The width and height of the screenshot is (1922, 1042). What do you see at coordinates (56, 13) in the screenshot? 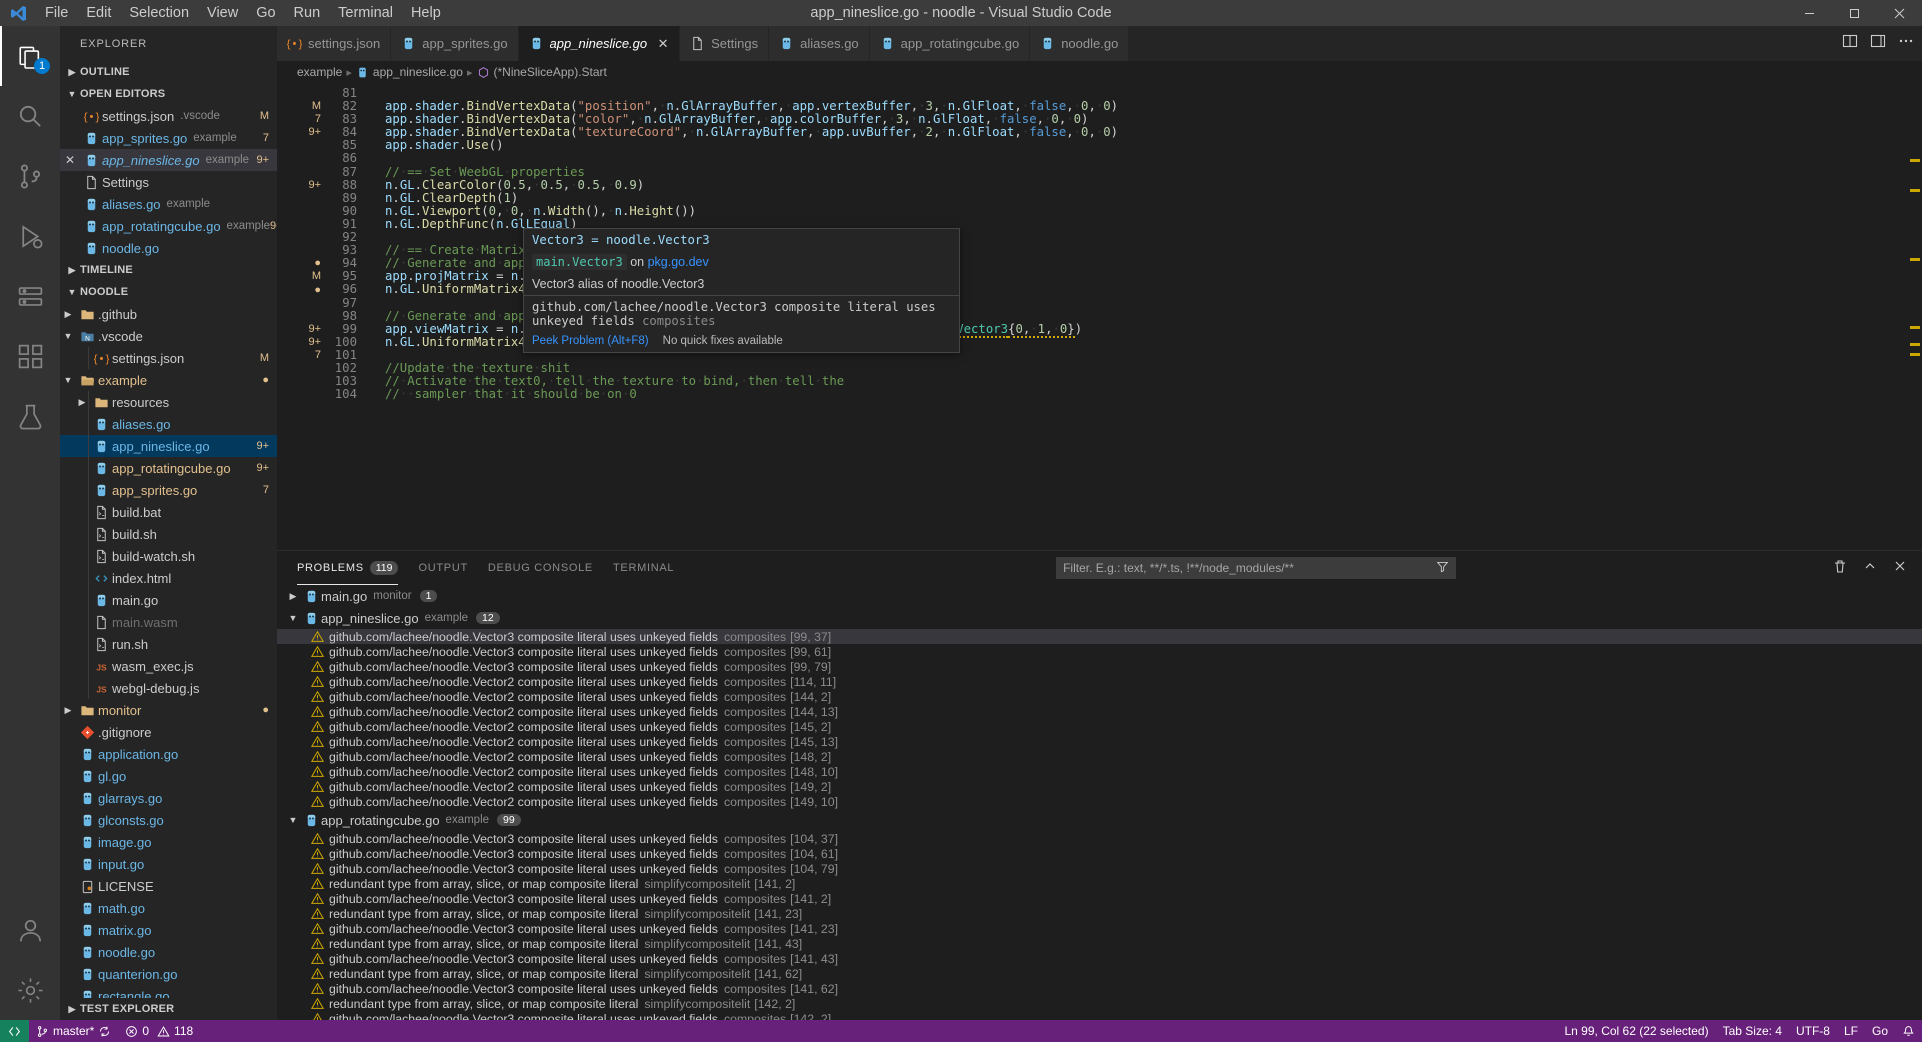
I see `menu-file: File` at bounding box center [56, 13].